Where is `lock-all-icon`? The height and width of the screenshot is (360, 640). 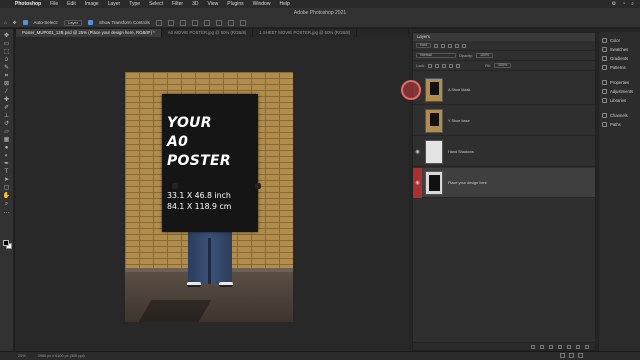 lock-all-icon is located at coordinates (458, 65).